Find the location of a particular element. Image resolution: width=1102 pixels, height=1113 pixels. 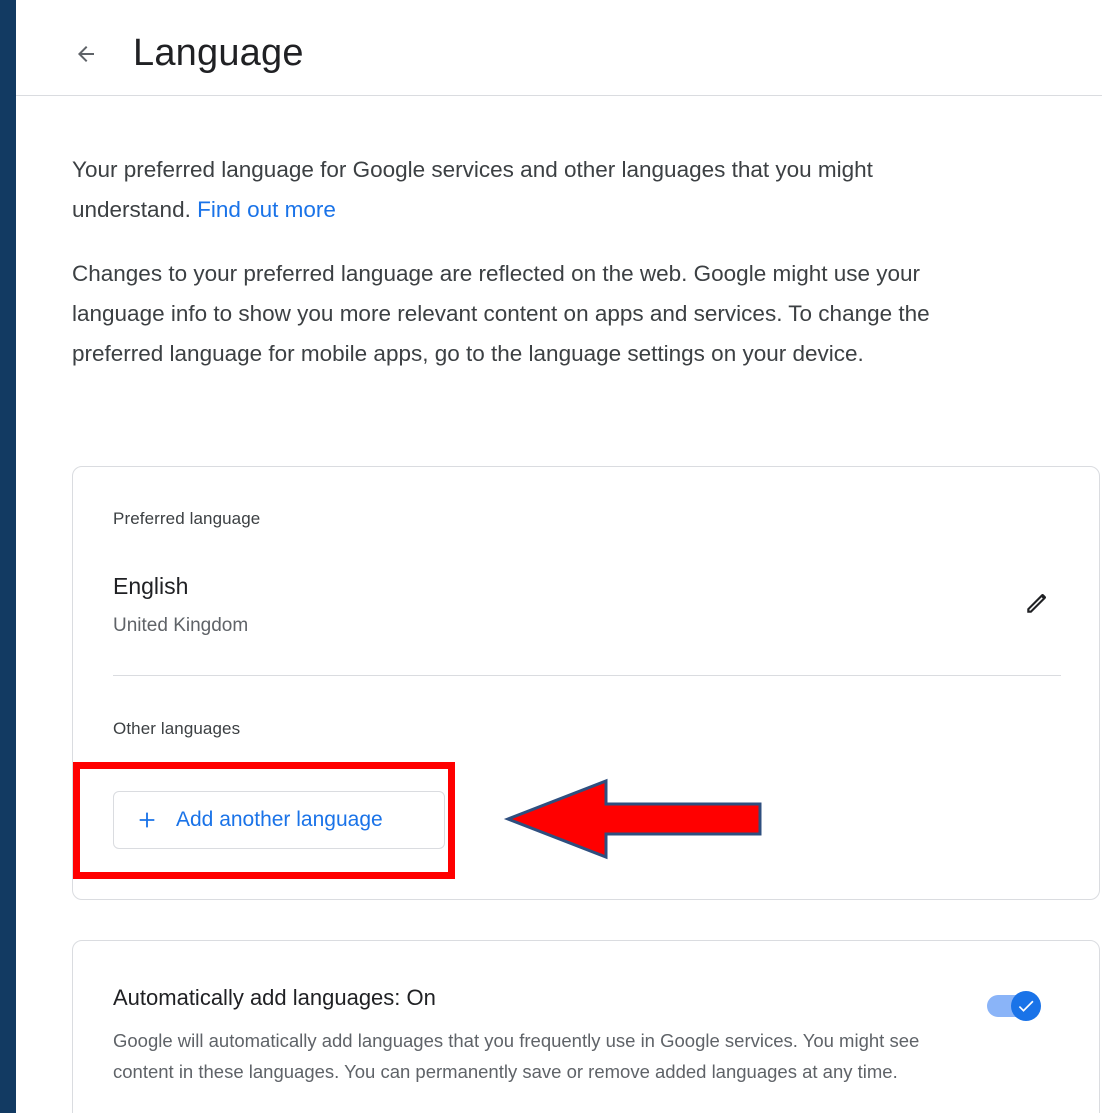

other-languages-label: Other languages is located at coordinates (177, 728).